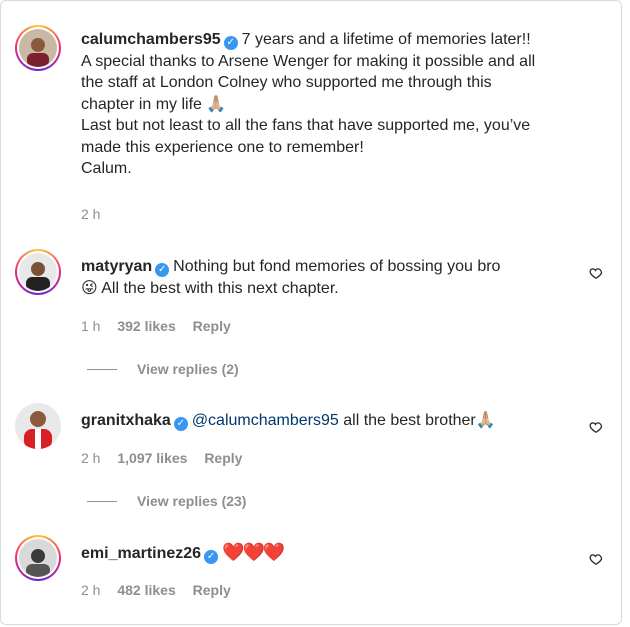 The width and height of the screenshot is (630, 627). Describe the element at coordinates (146, 590) in the screenshot. I see `likes-count: 482 likes` at that location.